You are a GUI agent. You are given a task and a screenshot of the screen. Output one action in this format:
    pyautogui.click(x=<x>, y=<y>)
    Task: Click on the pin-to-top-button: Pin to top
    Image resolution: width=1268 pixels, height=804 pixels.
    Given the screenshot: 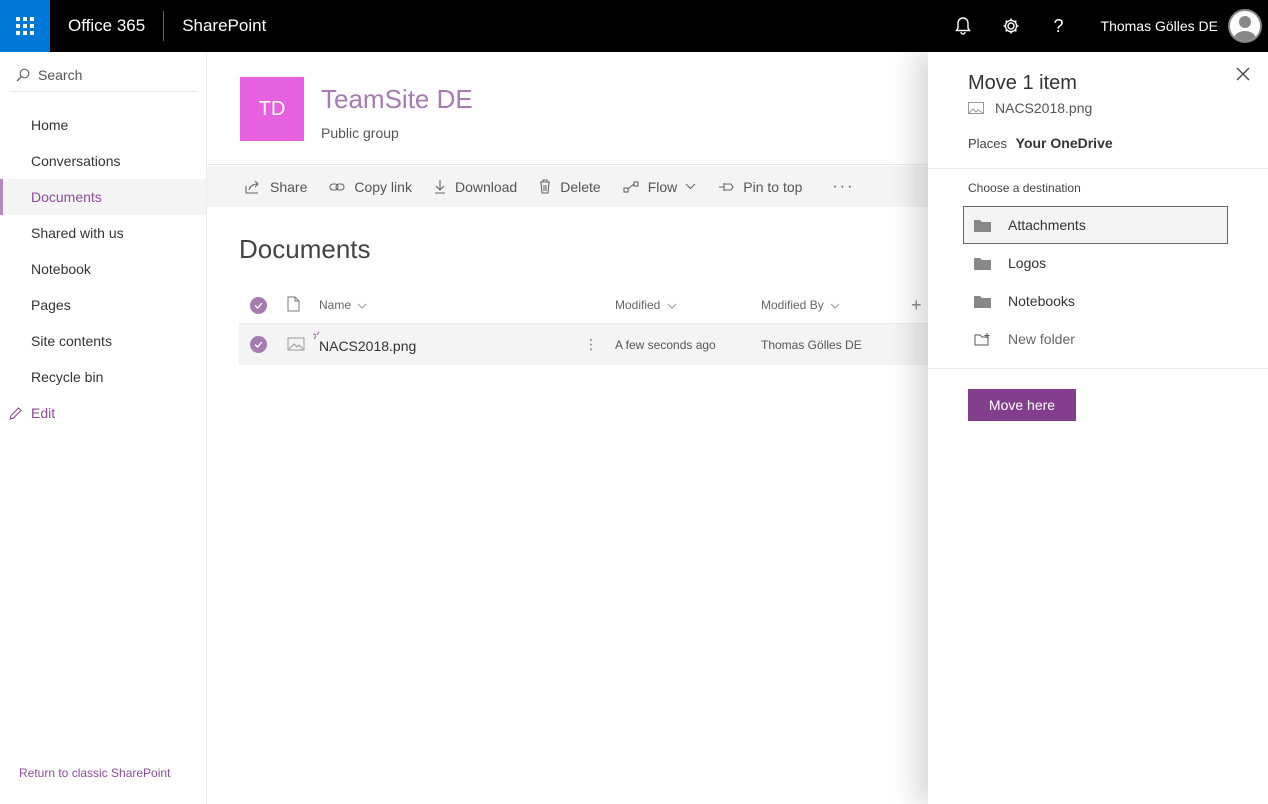 What is the action you would take?
    pyautogui.click(x=760, y=187)
    